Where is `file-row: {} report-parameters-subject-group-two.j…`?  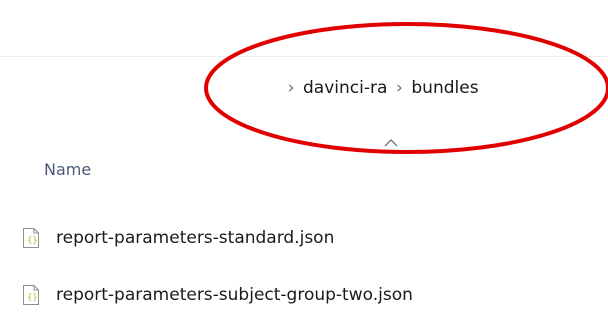
file-row: {} report-parameters-subject-group-two.j… is located at coordinates (217, 295).